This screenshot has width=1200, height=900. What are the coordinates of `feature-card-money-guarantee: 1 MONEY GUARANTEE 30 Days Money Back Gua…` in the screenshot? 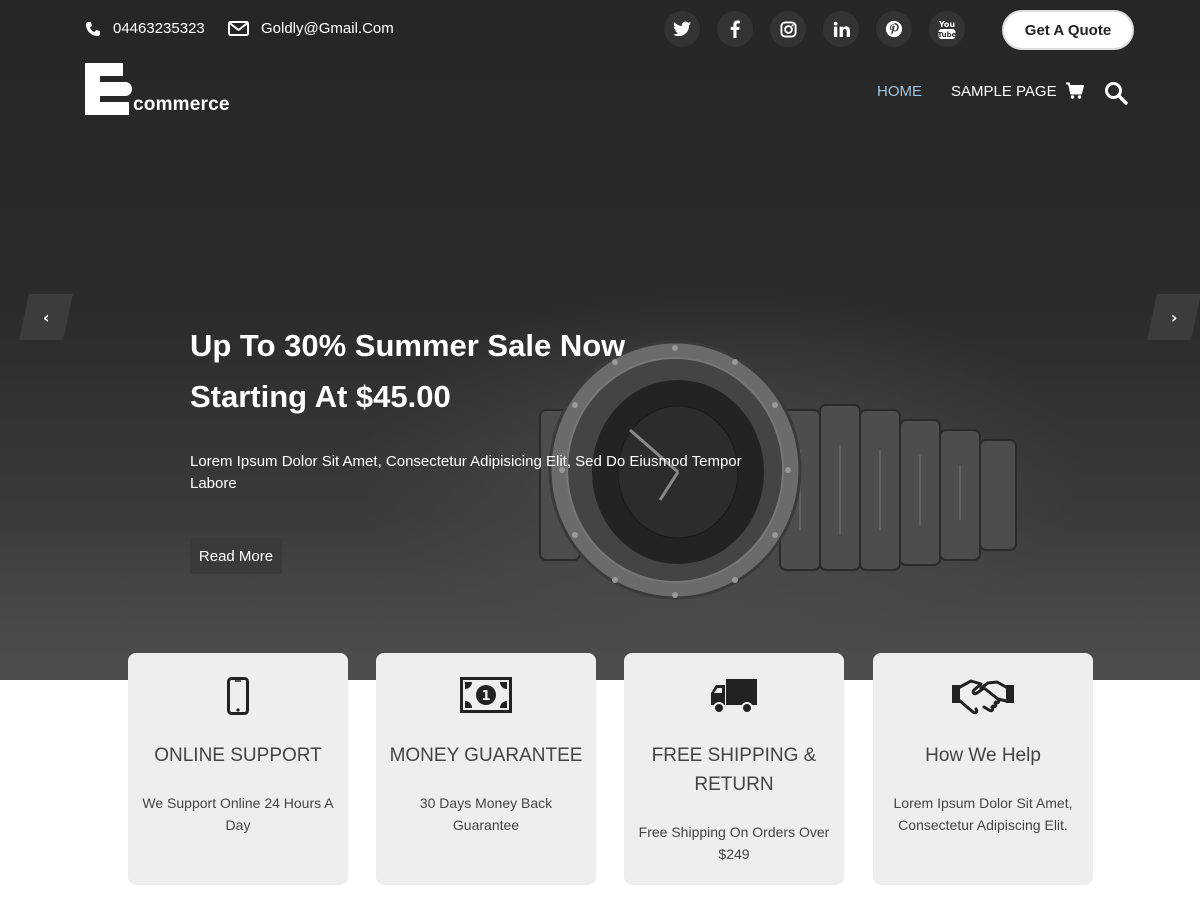 It's located at (486, 769).